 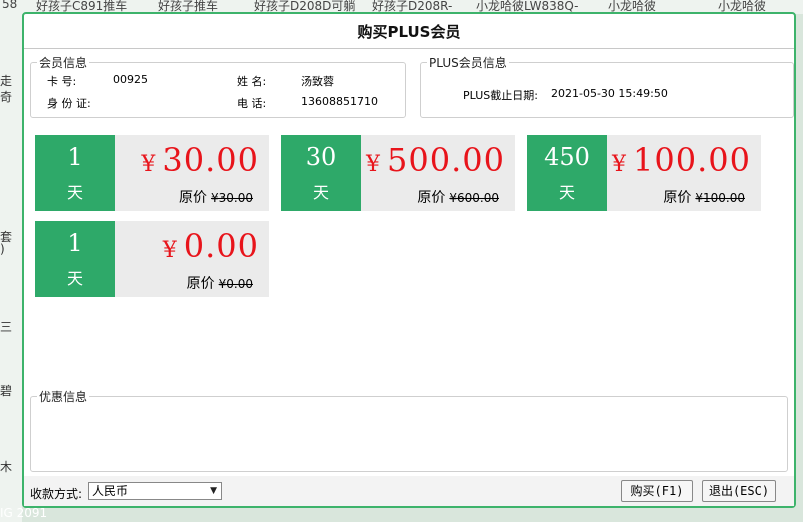 What do you see at coordinates (607, 86) in the screenshot?
I see `plus-info-group: PLUS会员信息 PLUS截止日期: 2021-05-30 15:49:50` at bounding box center [607, 86].